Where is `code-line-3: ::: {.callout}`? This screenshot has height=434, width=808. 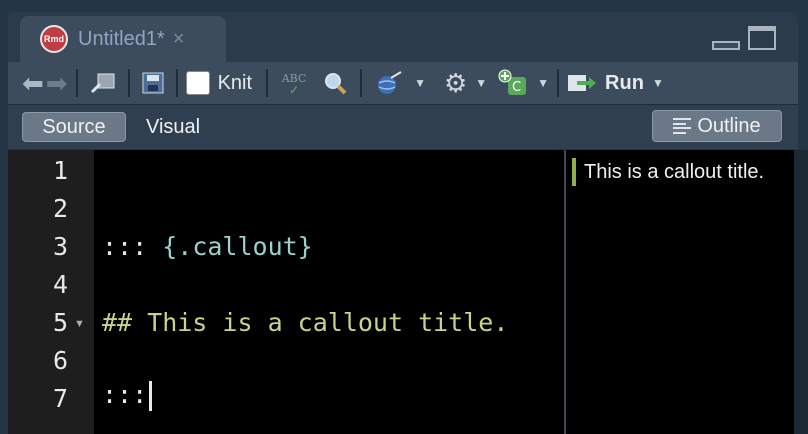 code-line-3: ::: {.callout} is located at coordinates (207, 246).